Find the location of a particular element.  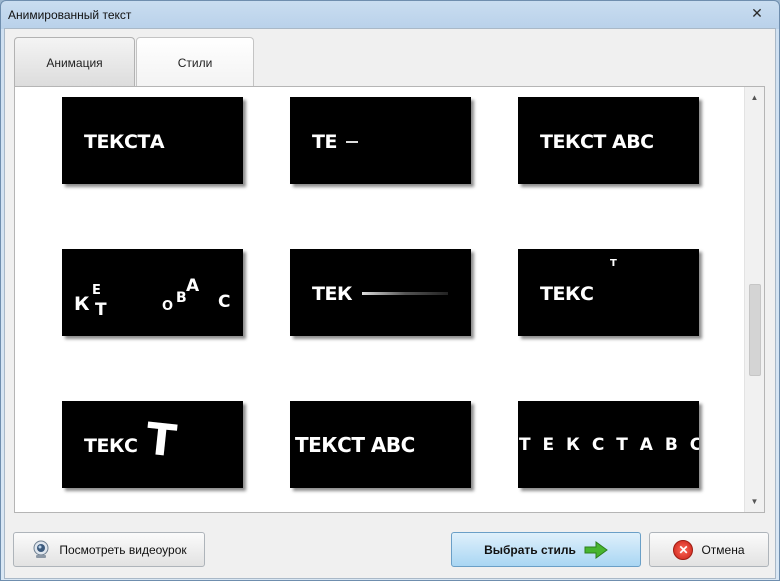

thumbnail-text: ТЕК is located at coordinates (332, 294).